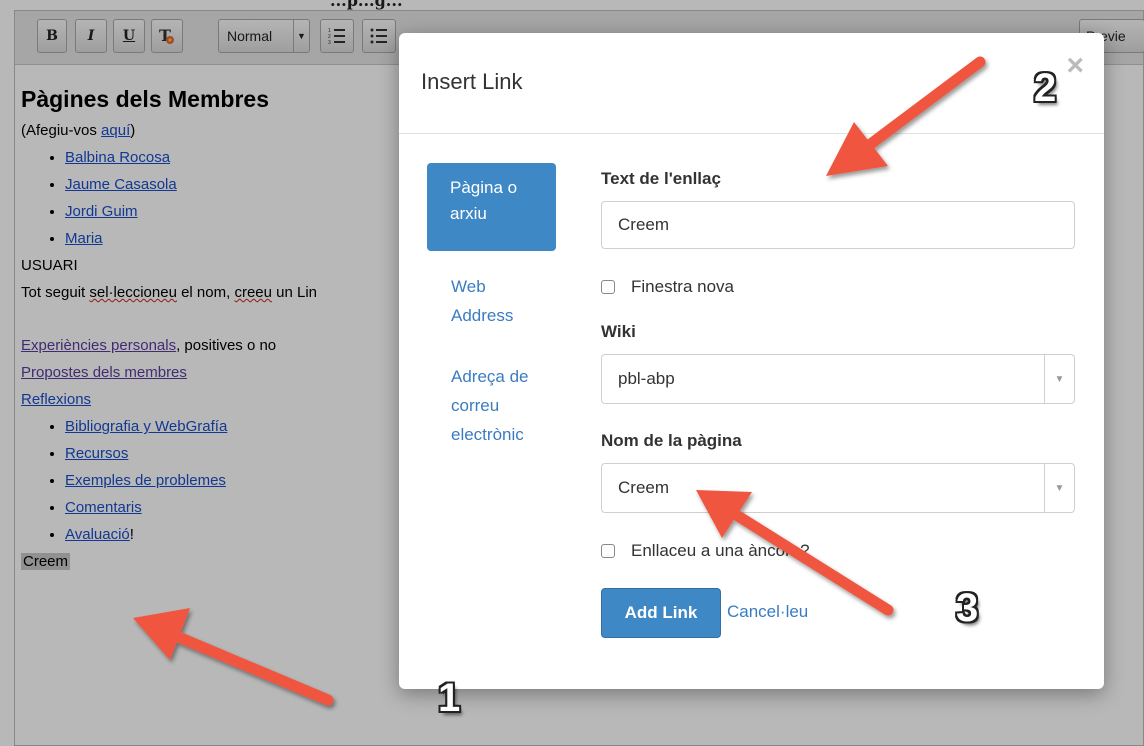 The width and height of the screenshot is (1144, 746). What do you see at coordinates (838, 225) in the screenshot?
I see `link-text-input` at bounding box center [838, 225].